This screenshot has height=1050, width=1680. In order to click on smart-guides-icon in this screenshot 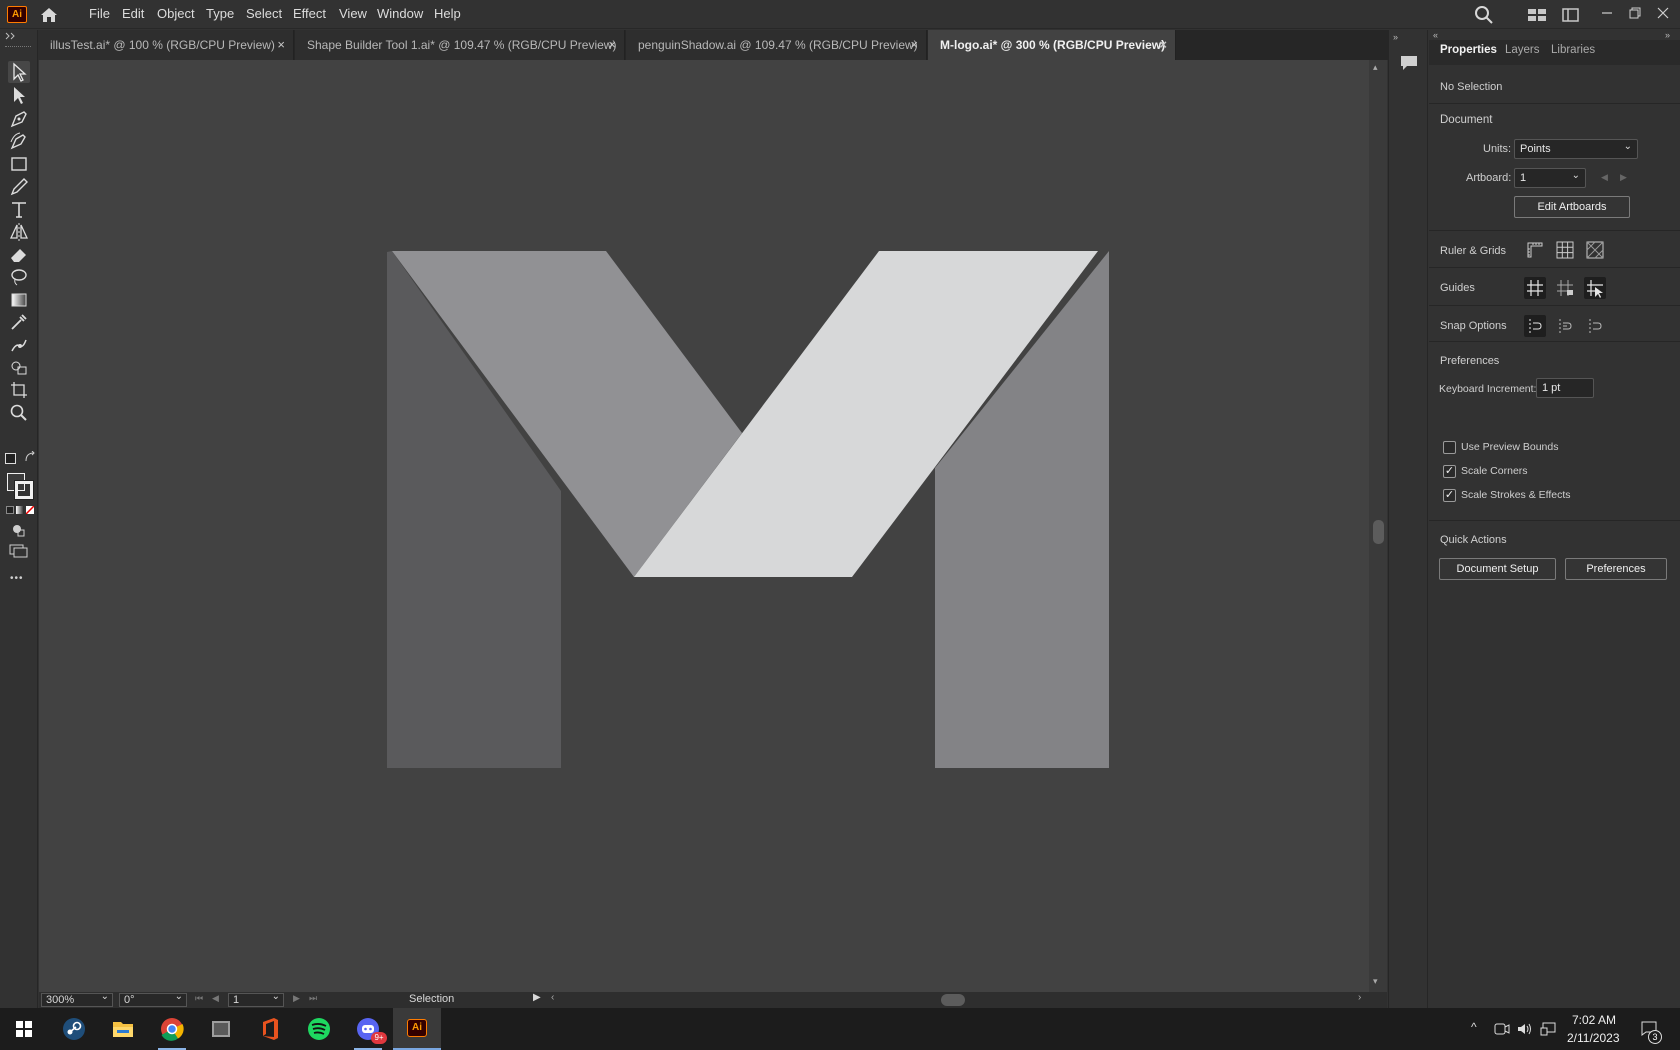, I will do `click(1595, 288)`.